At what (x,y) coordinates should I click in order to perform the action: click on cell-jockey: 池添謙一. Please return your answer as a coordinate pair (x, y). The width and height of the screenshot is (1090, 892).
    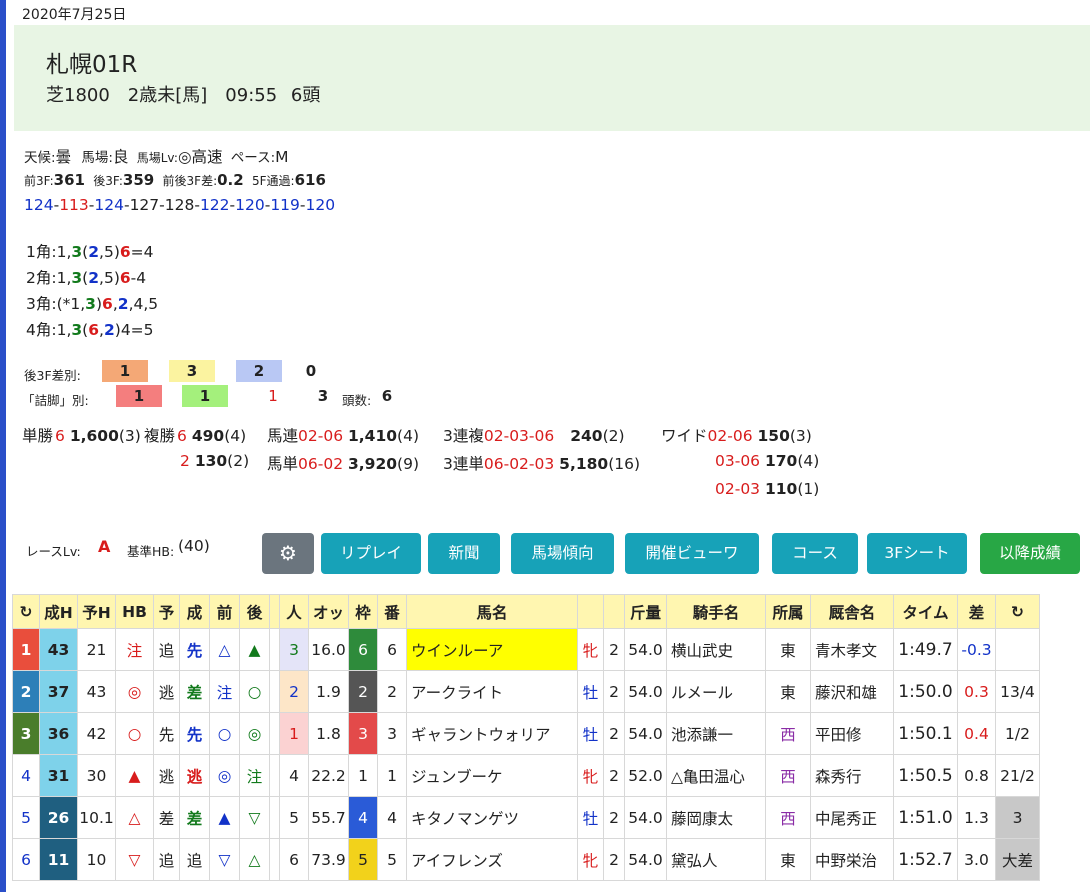
    Looking at the image, I should click on (716, 733).